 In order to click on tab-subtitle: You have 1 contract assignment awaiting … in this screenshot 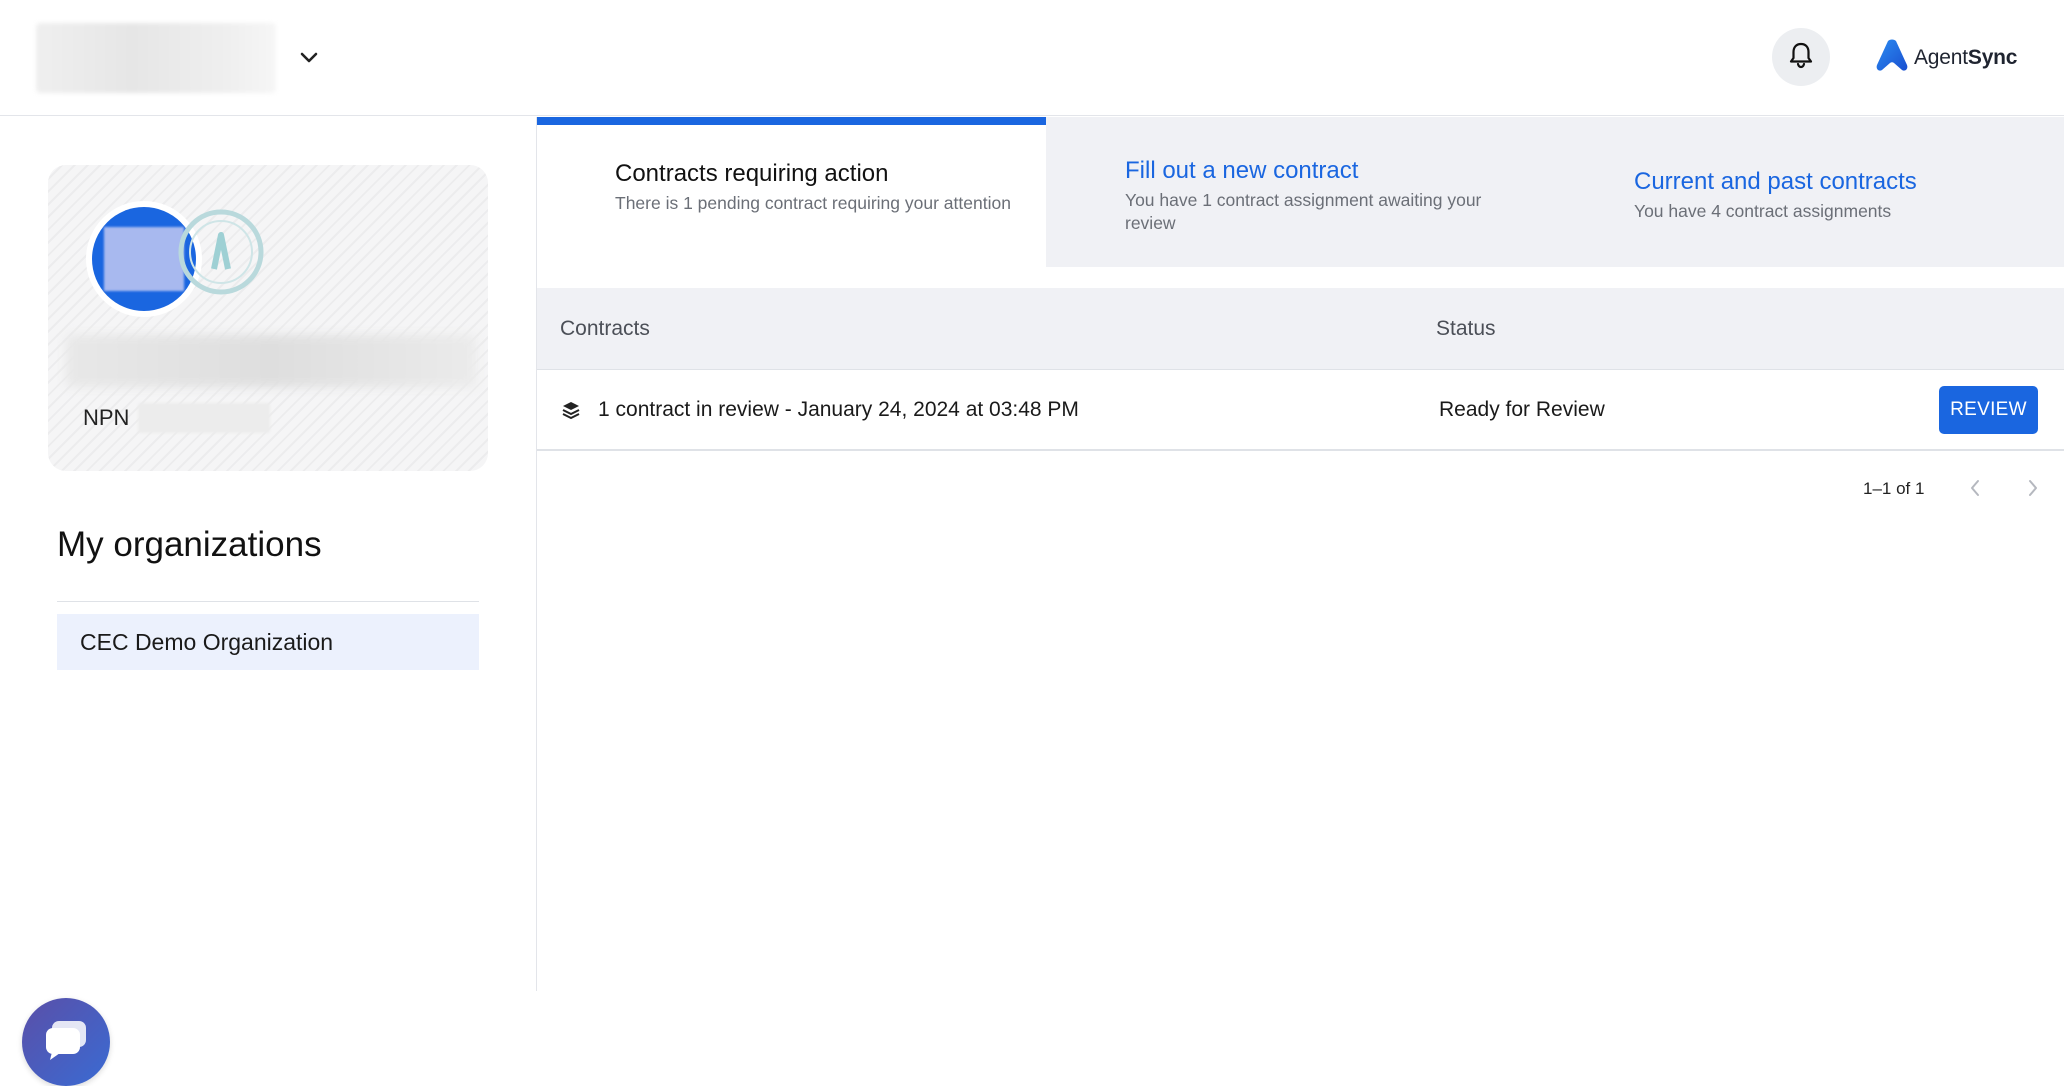, I will do `click(1303, 211)`.